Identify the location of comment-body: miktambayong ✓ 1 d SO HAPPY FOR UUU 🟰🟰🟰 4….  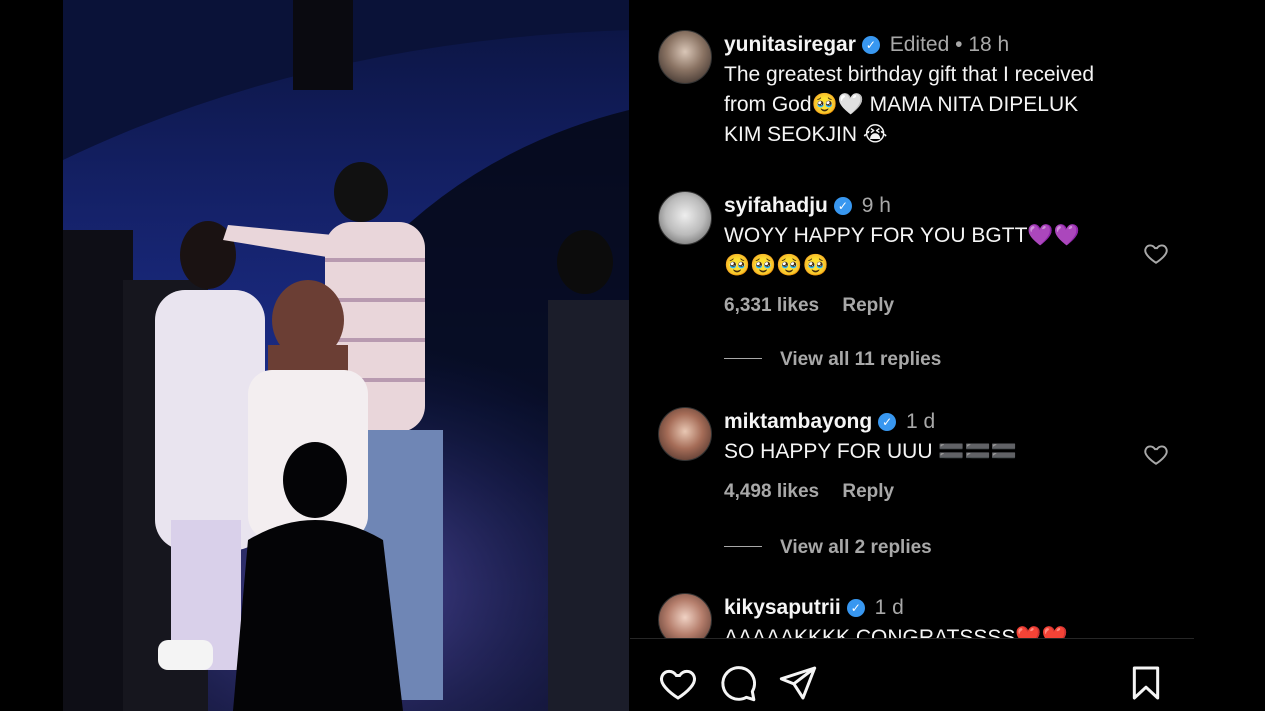
(921, 457).